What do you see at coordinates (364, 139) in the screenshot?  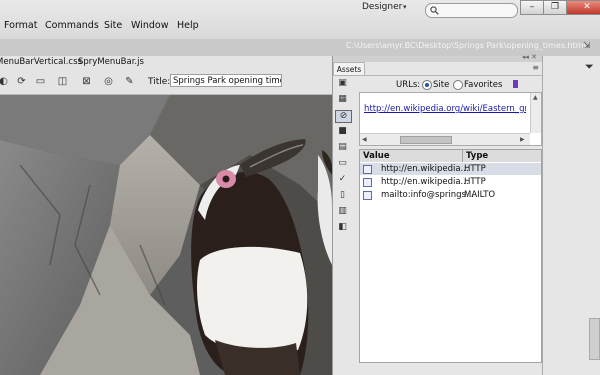 I see `scroll-left-icon: ◀` at bounding box center [364, 139].